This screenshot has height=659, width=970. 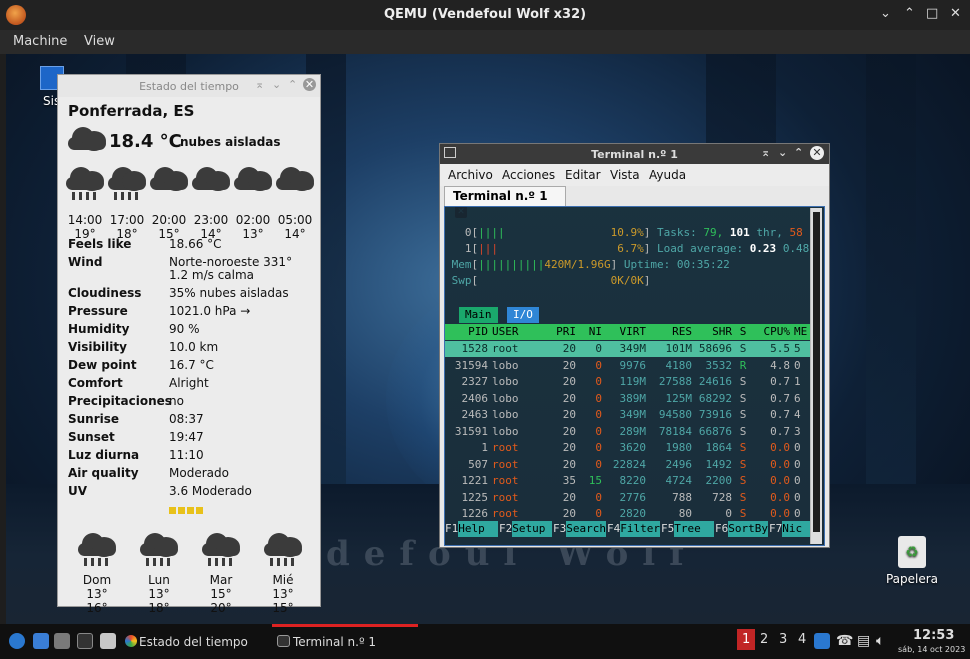 I want to click on start-menu-icon, so click(x=17, y=641).